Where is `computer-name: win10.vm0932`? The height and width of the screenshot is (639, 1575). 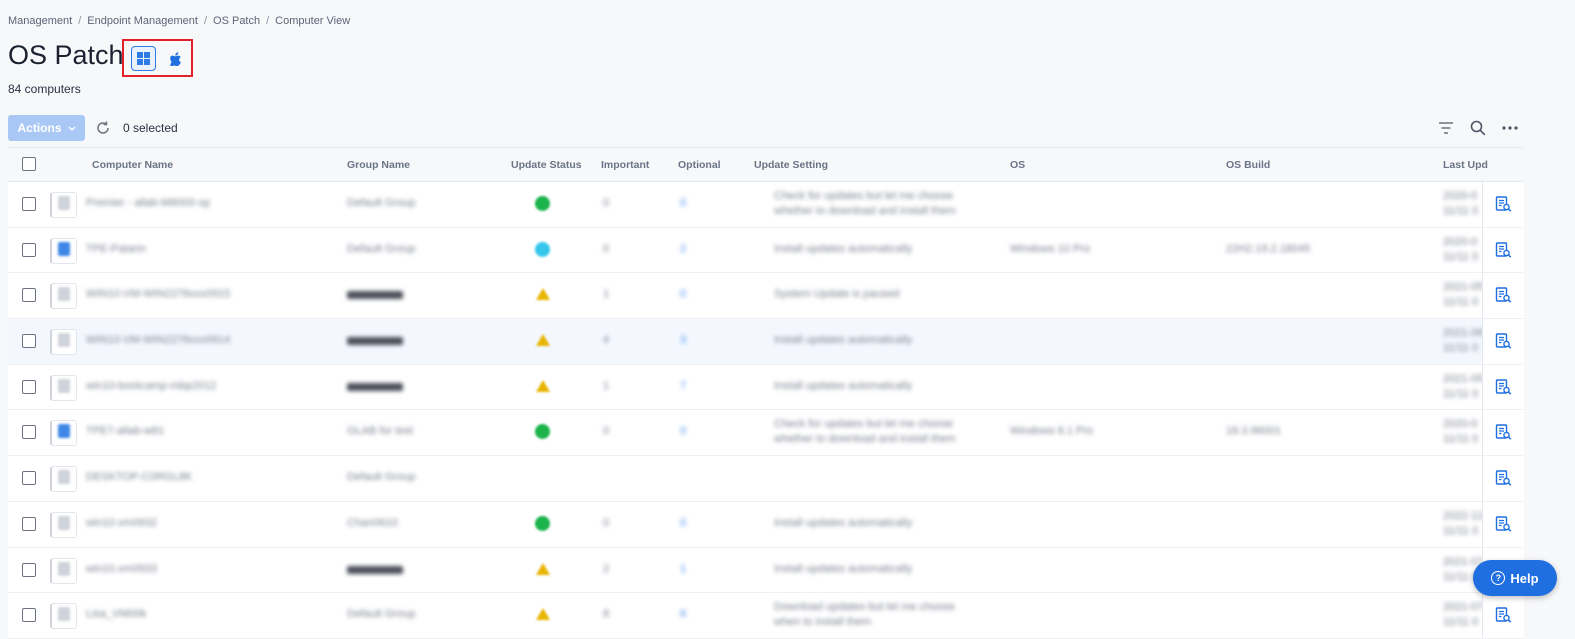
computer-name: win10.vm0932 is located at coordinates (121, 523).